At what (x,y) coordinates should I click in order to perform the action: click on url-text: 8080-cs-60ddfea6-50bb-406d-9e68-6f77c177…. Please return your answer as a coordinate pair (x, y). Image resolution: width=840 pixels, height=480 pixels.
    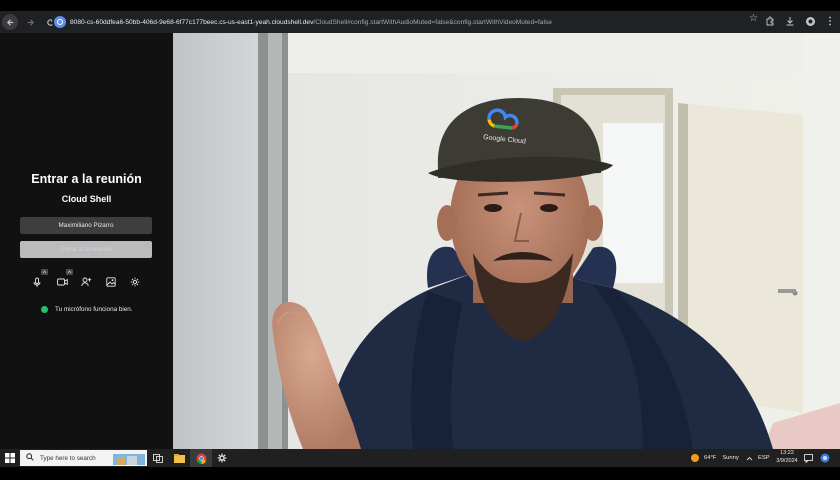
    Looking at the image, I should click on (311, 22).